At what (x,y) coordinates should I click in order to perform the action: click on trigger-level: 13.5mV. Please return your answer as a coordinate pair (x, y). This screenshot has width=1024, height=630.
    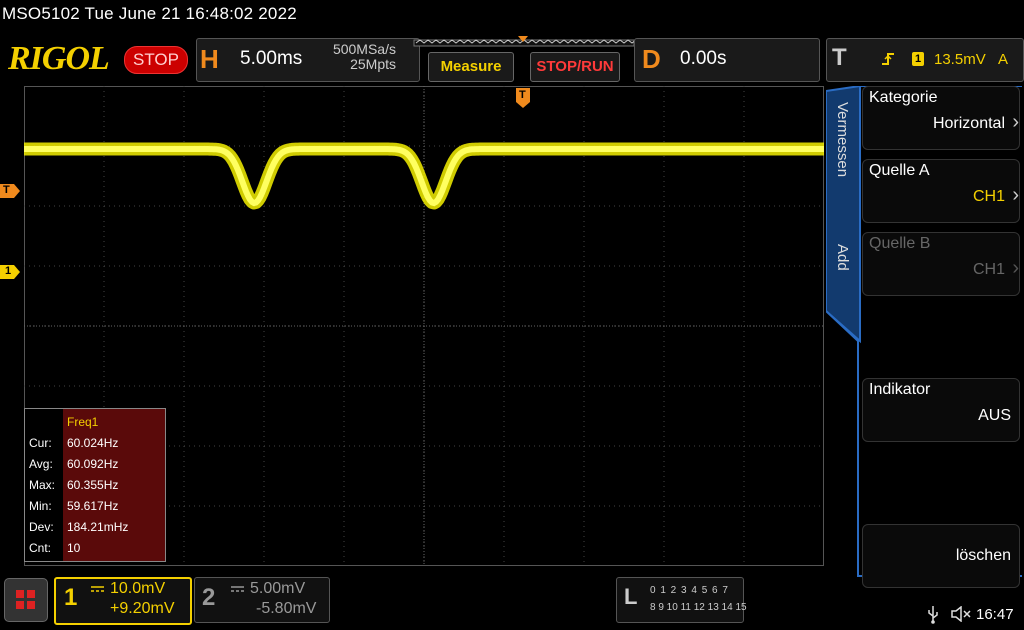
    Looking at the image, I should click on (960, 59).